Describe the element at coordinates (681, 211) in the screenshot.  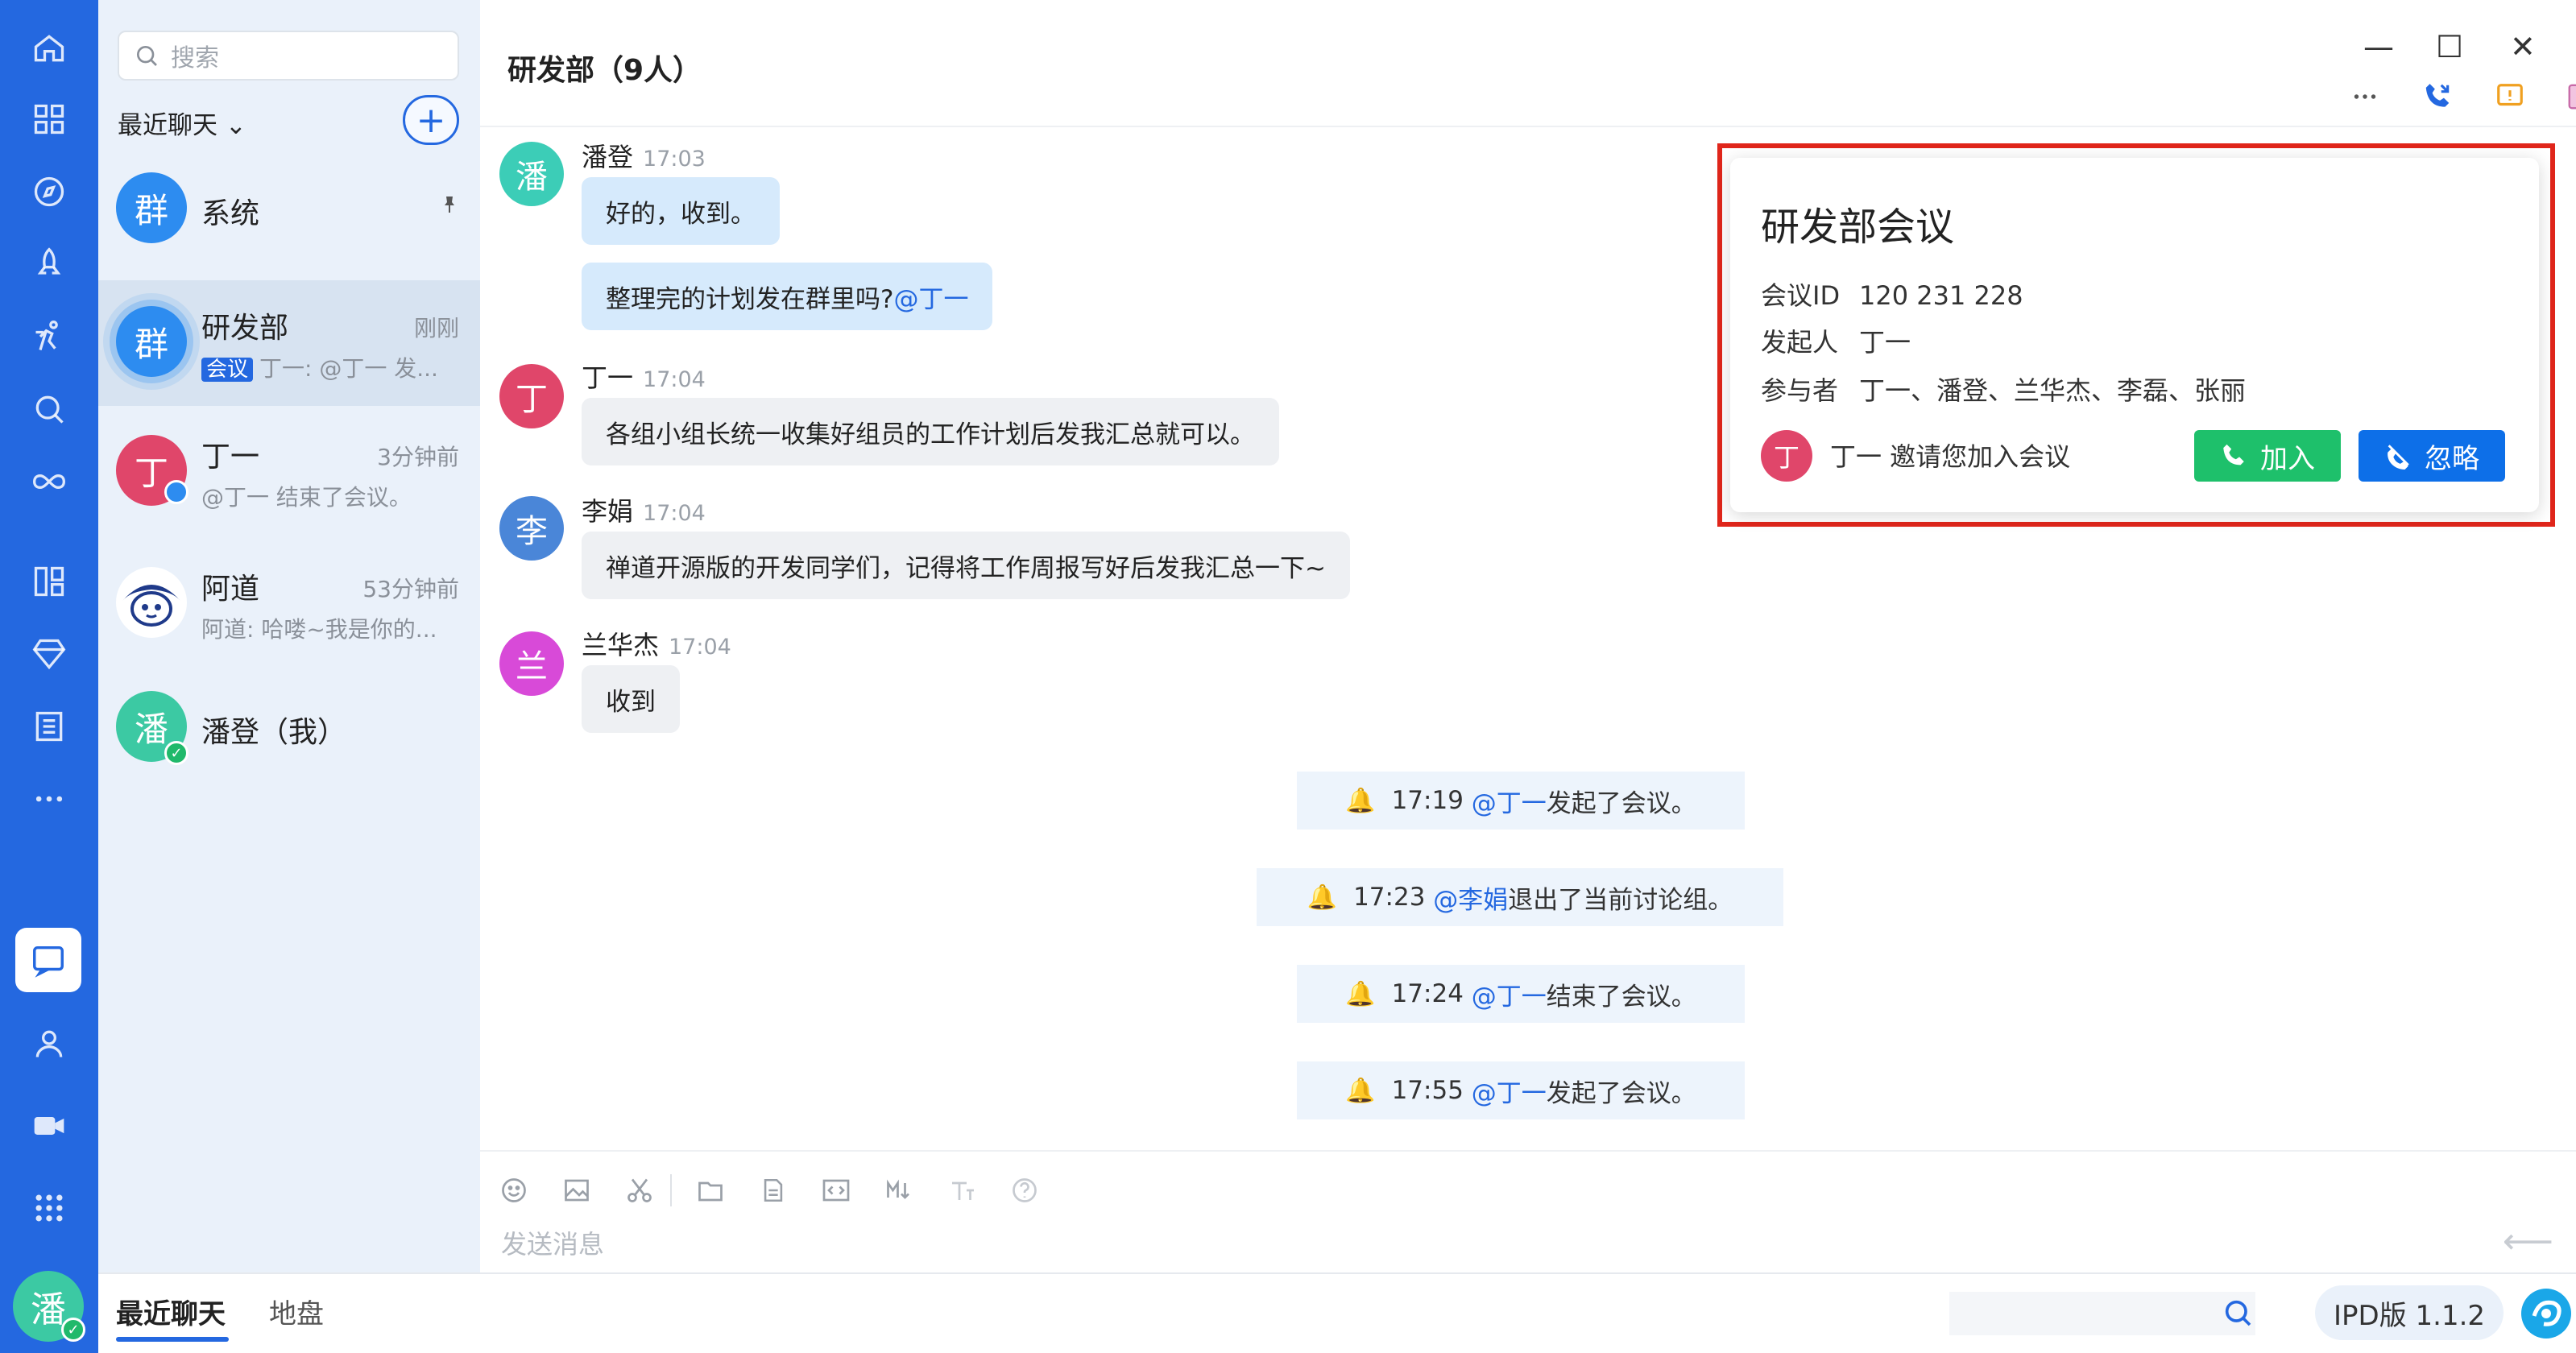
I see `message-bubble: 好的，收到。` at that location.